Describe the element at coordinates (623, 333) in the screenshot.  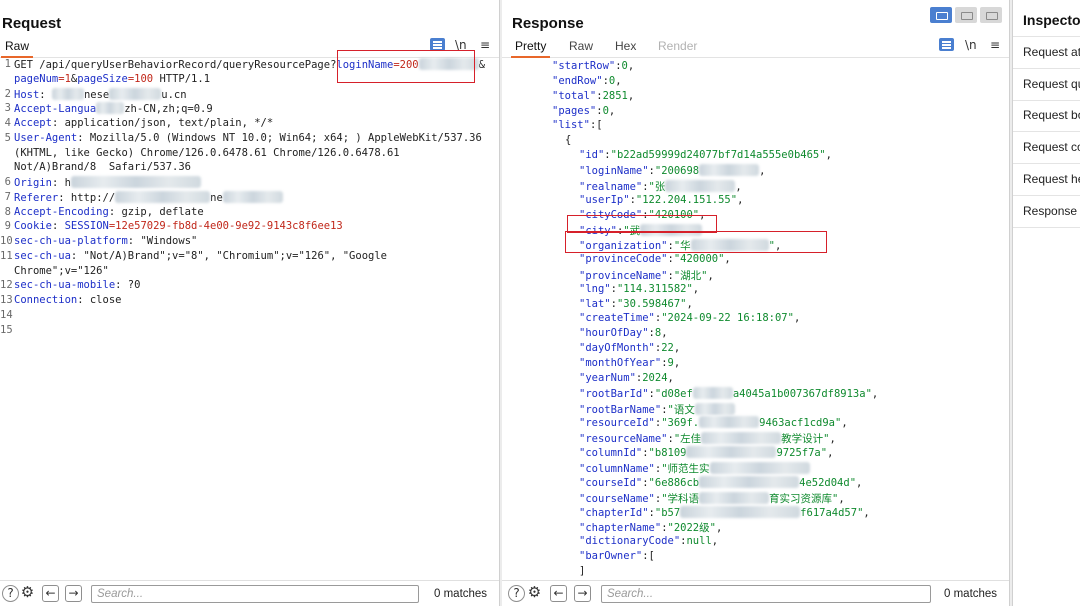
I see `json-line: "hourOfDay":8,` at that location.